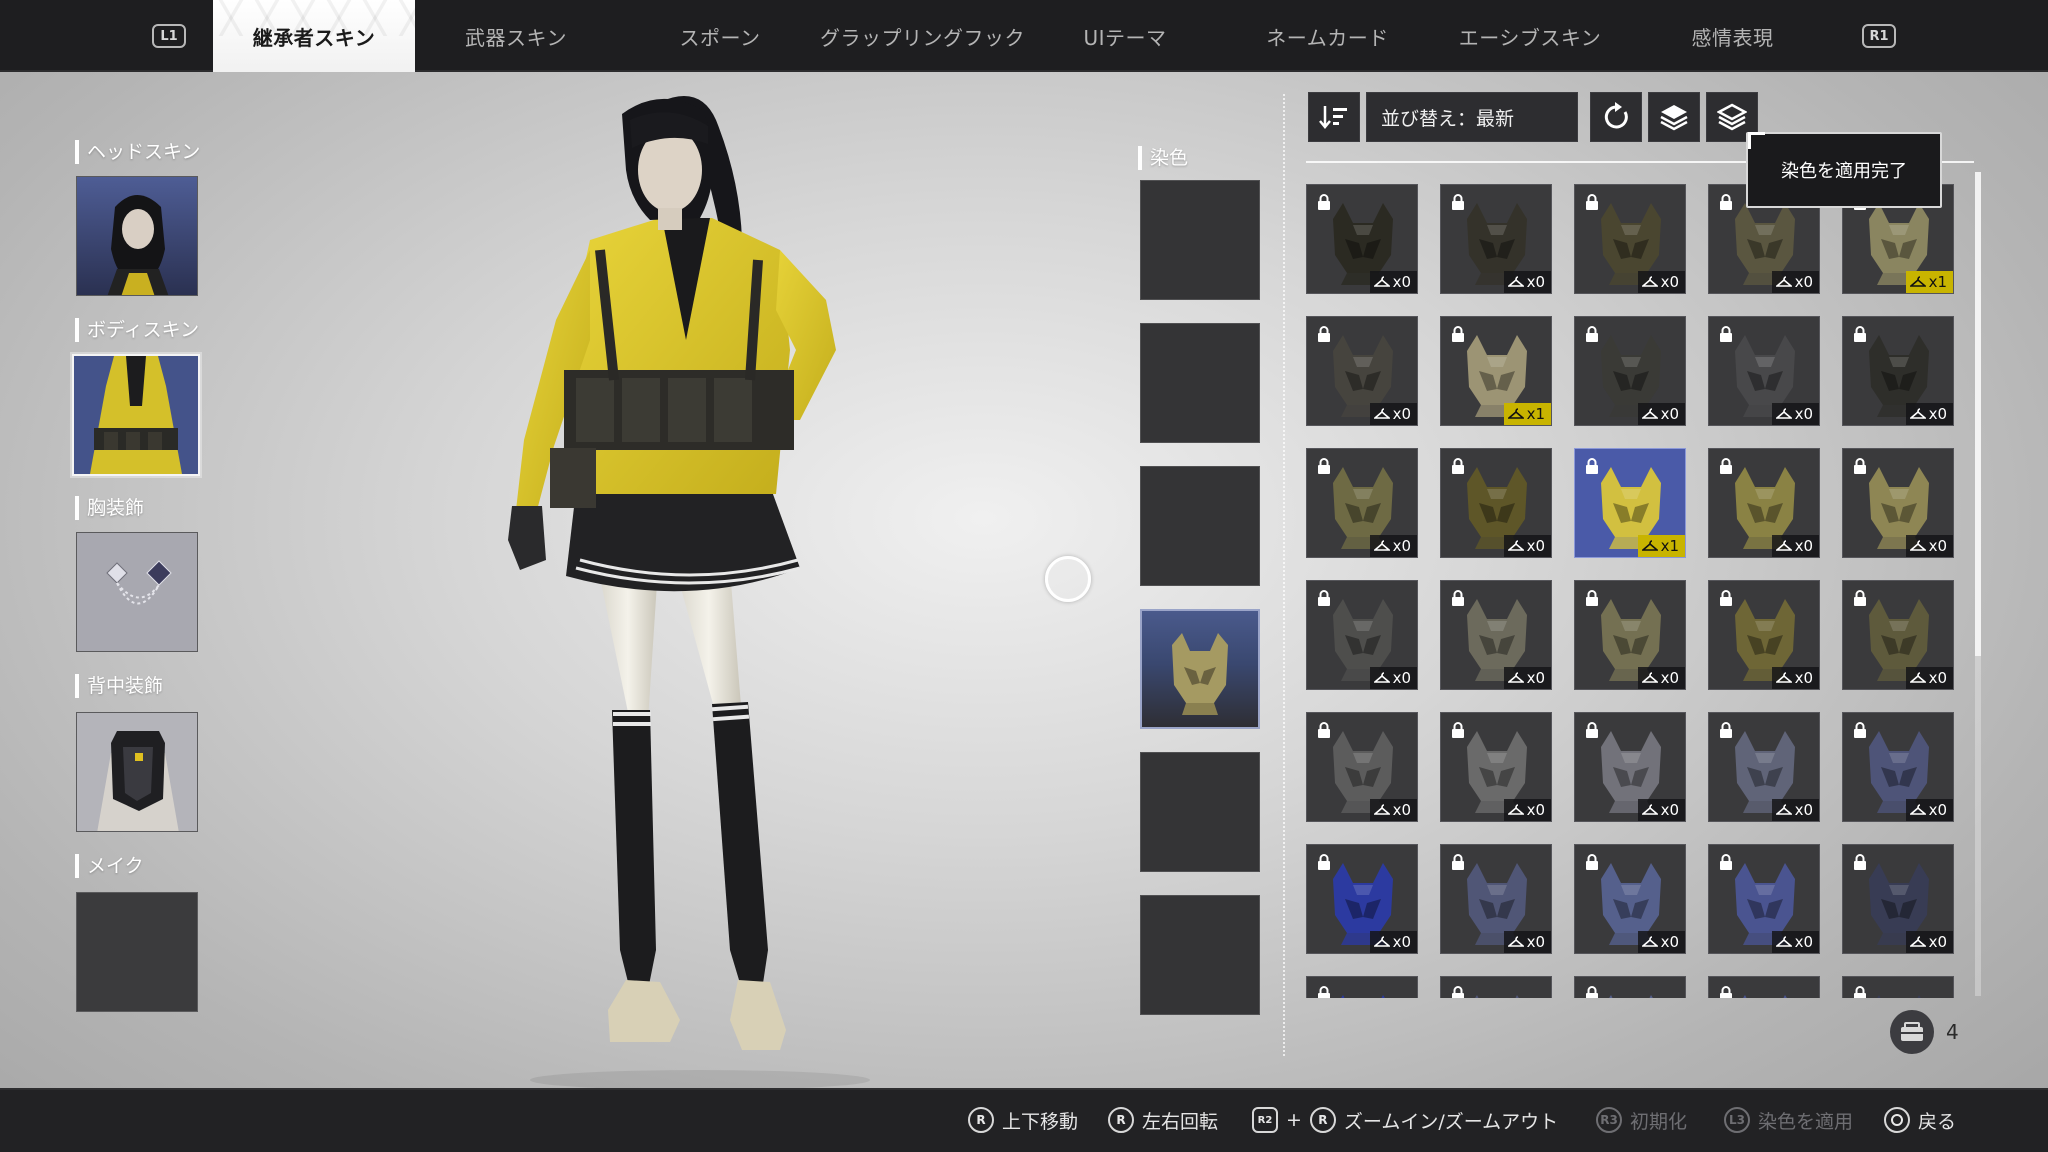 Image resolution: width=2048 pixels, height=1152 pixels. What do you see at coordinates (1616, 117) in the screenshot?
I see `reset-button` at bounding box center [1616, 117].